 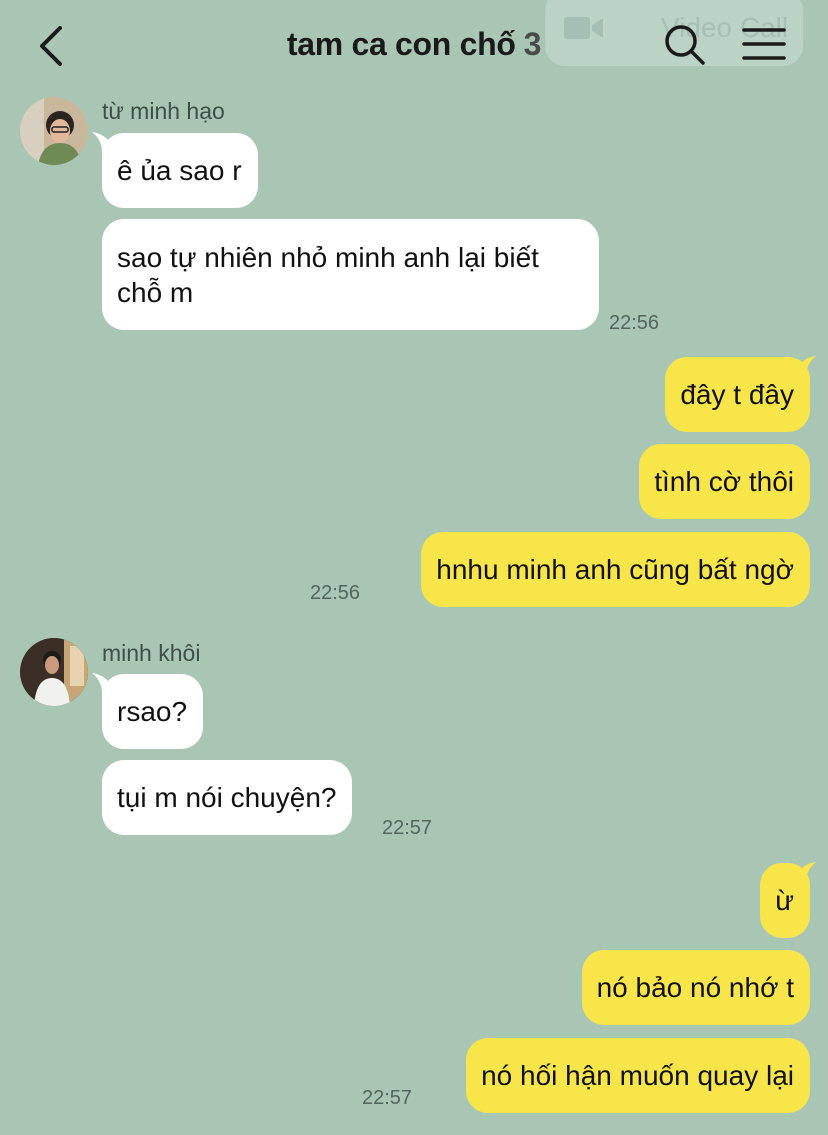 I want to click on menu-icon, so click(x=764, y=44).